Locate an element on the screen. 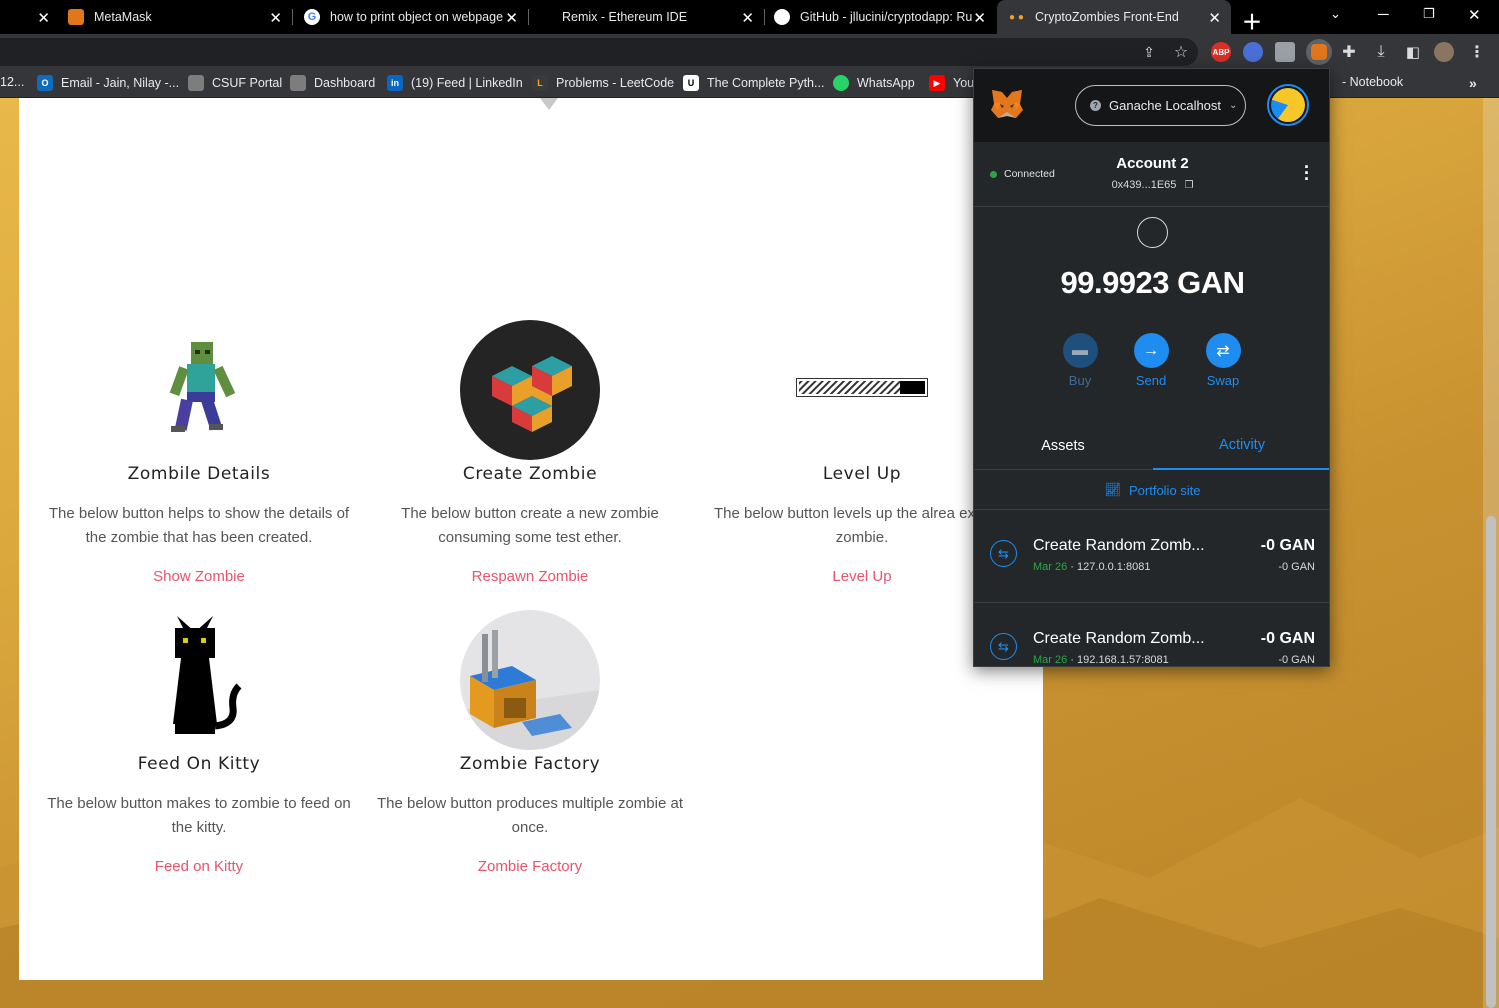 This screenshot has height=1008, width=1499. bookmark-item: L Problems - LeetCode is located at coordinates (603, 83).